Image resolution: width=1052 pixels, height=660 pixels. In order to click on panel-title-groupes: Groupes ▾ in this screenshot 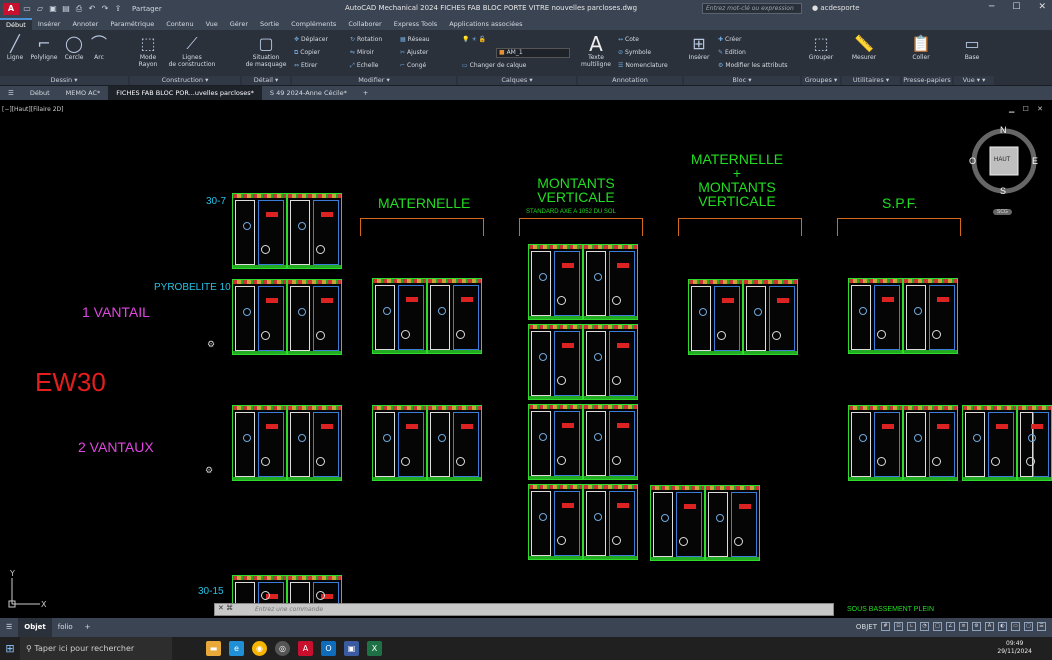, I will do `click(821, 80)`.